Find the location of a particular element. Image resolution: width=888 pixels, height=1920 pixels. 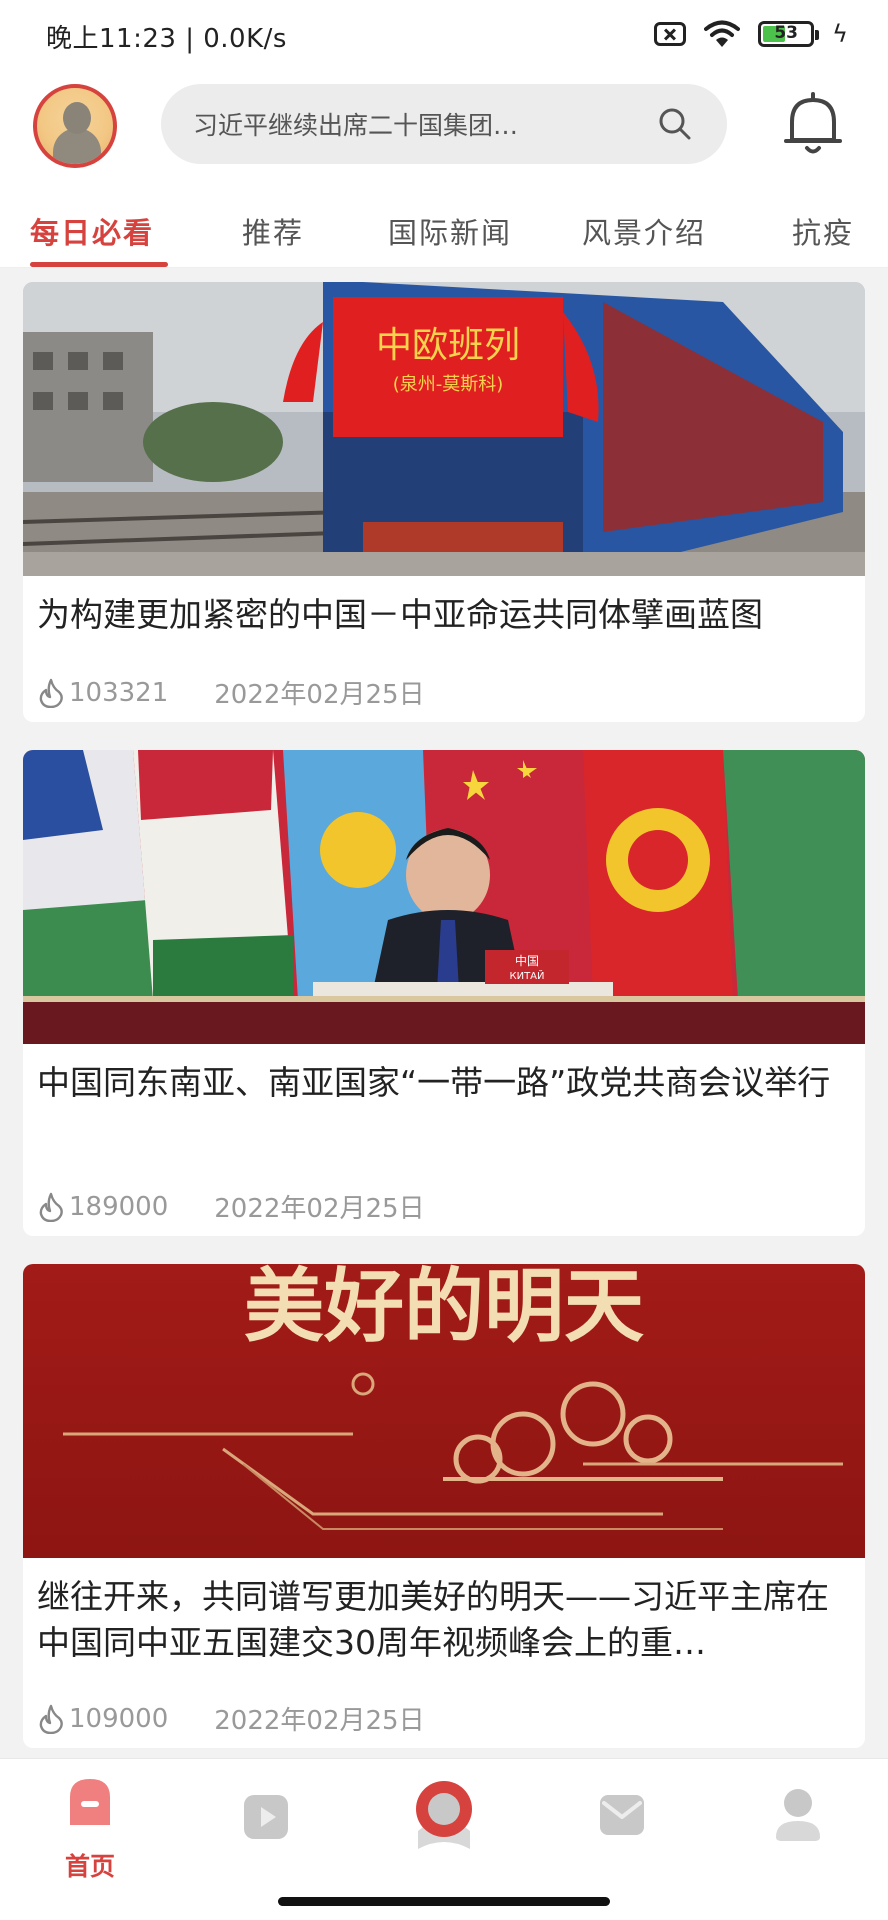

avatar is located at coordinates (75, 126).